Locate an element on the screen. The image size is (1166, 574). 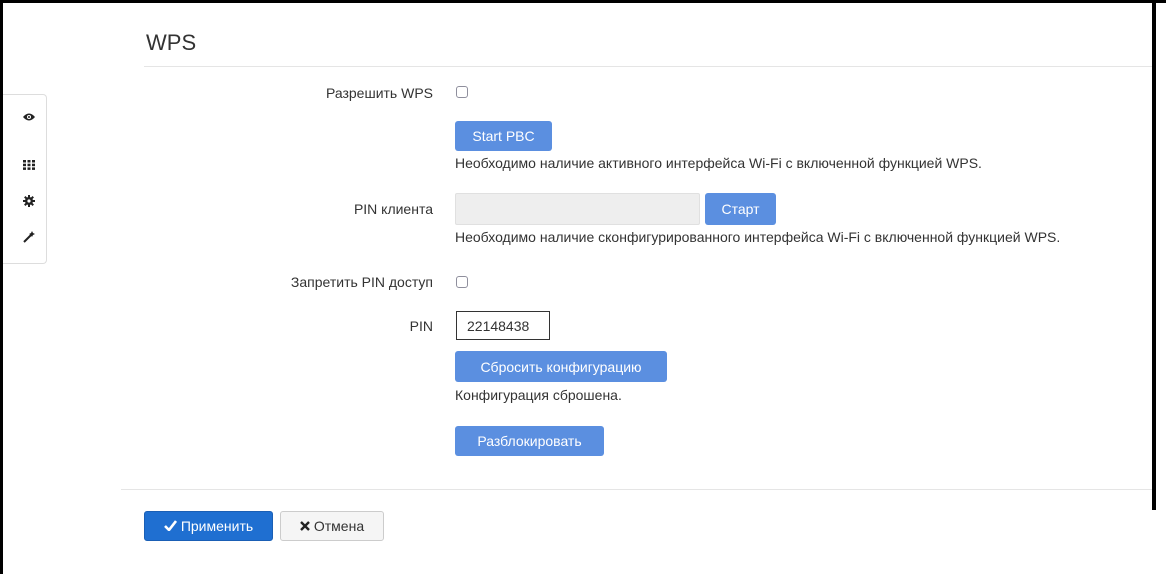
title-divider is located at coordinates (648, 66).